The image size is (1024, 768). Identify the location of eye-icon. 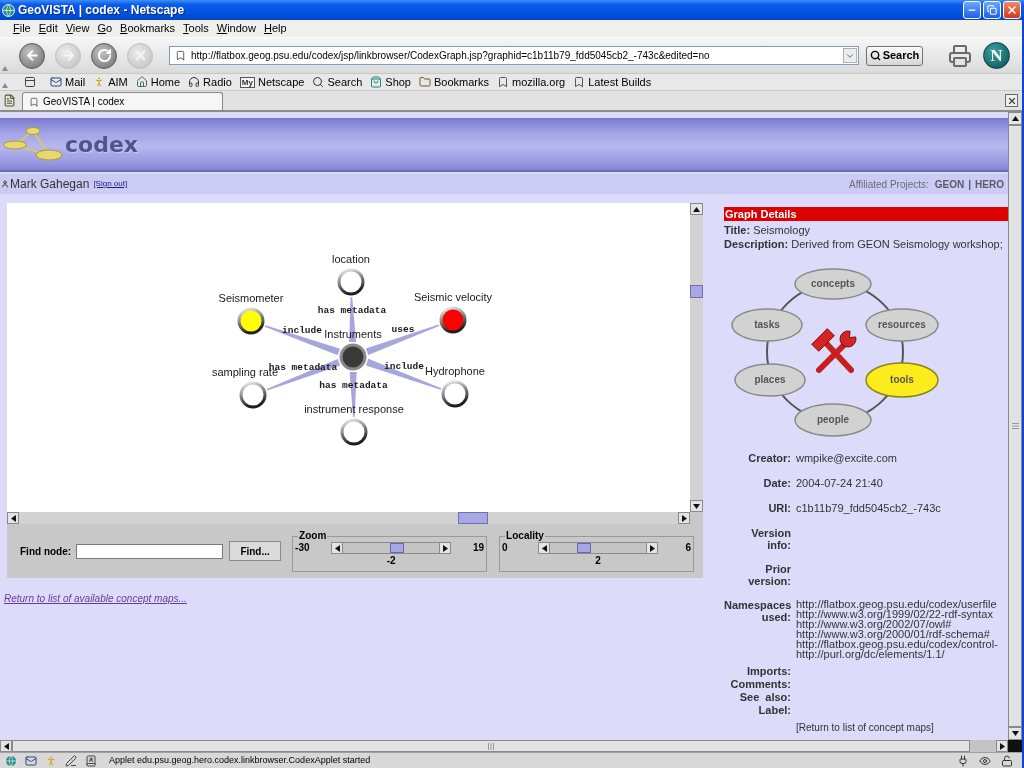
(985, 760).